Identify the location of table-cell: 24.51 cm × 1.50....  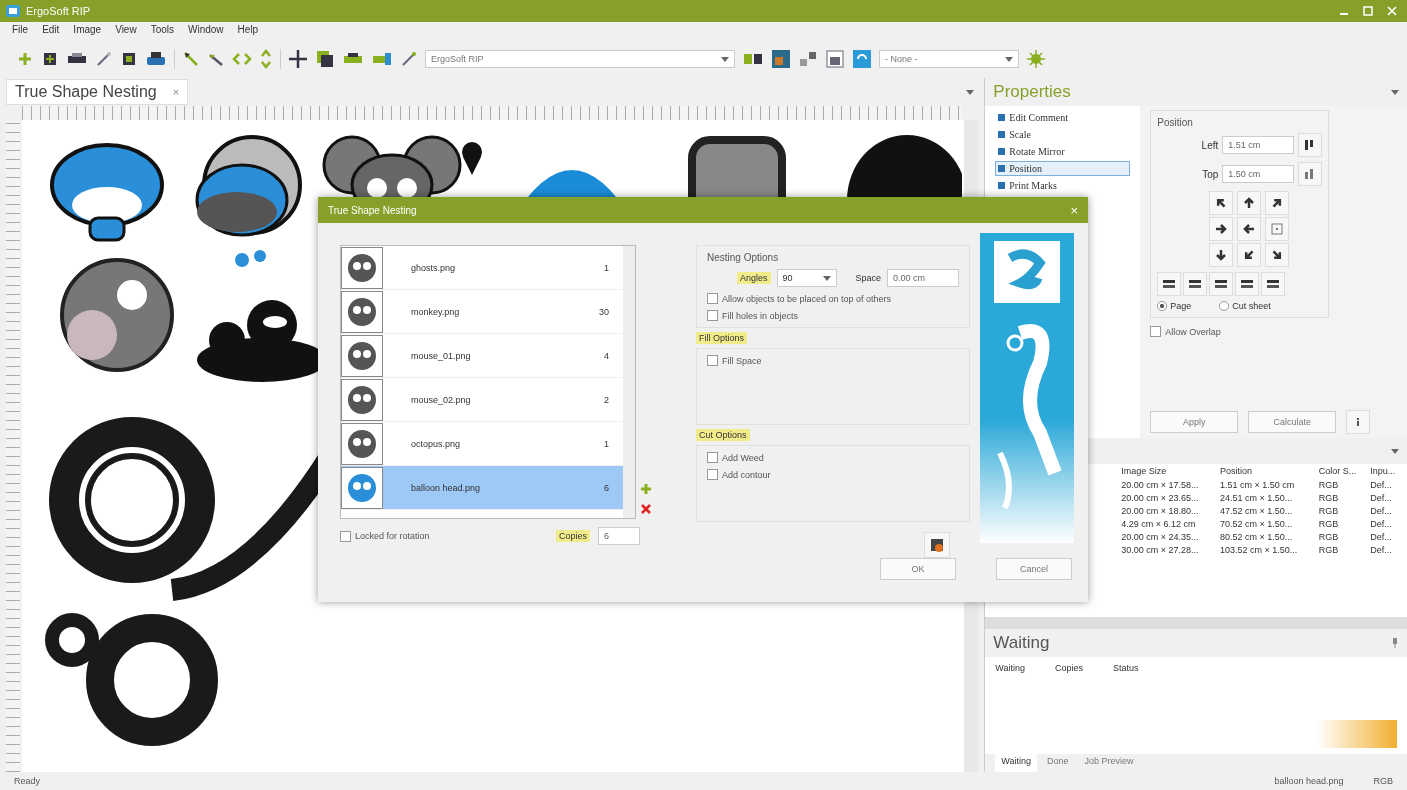
(1269, 498).